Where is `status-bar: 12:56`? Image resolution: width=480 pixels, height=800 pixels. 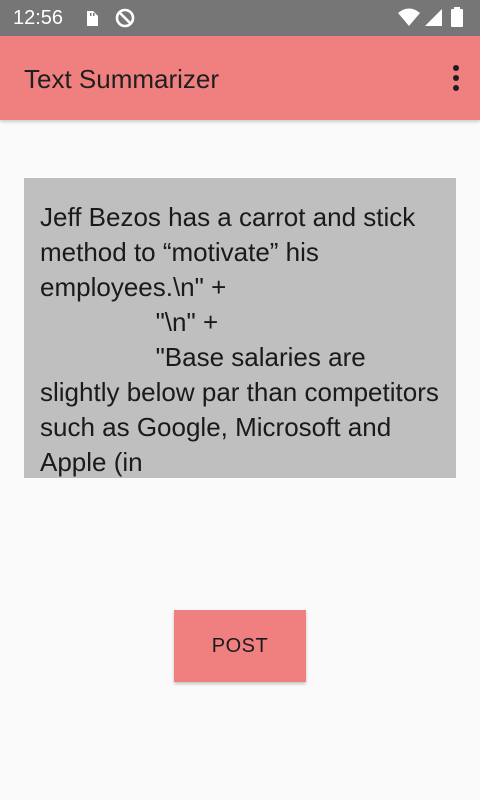
status-bar: 12:56 is located at coordinates (240, 18).